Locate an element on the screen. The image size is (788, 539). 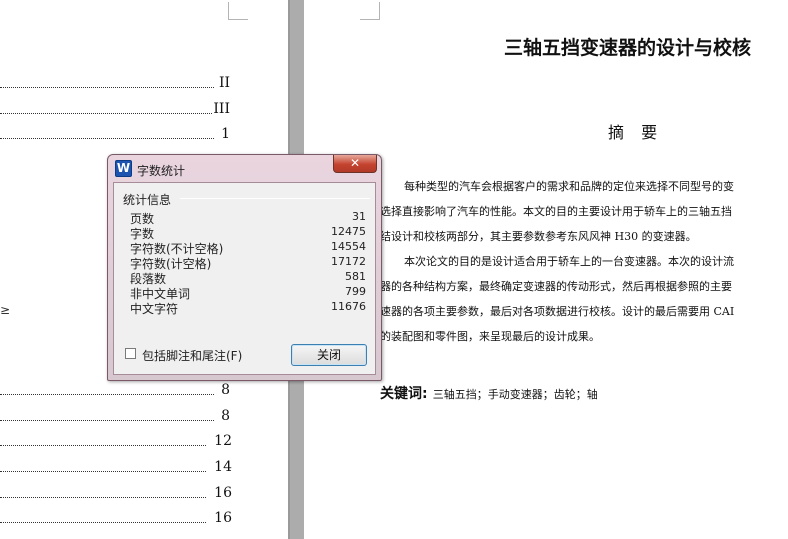
abstract-line: 的装配图和零件图，来呈现最后的设计成果。 is located at coordinates (490, 336).